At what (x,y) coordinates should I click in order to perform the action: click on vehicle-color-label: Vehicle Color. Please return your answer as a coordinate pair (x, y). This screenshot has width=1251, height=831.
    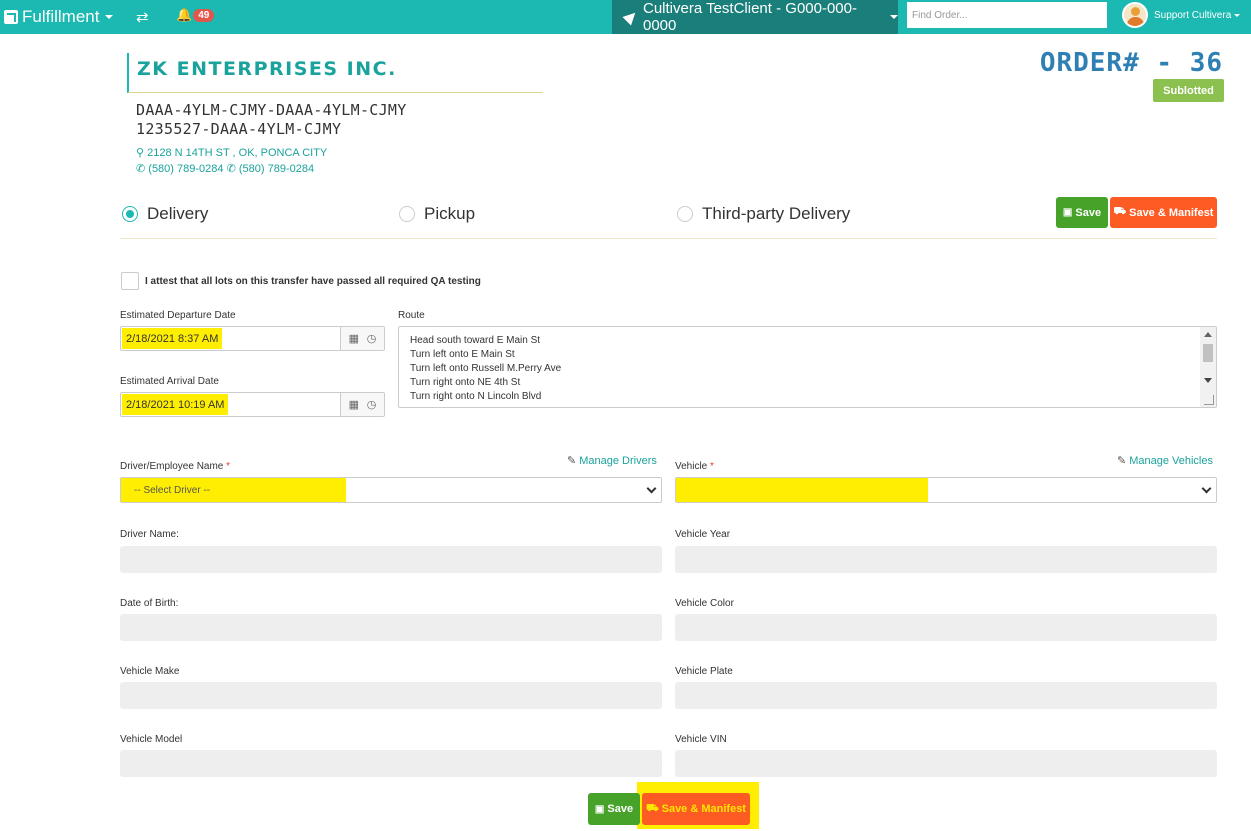
    Looking at the image, I should click on (704, 603).